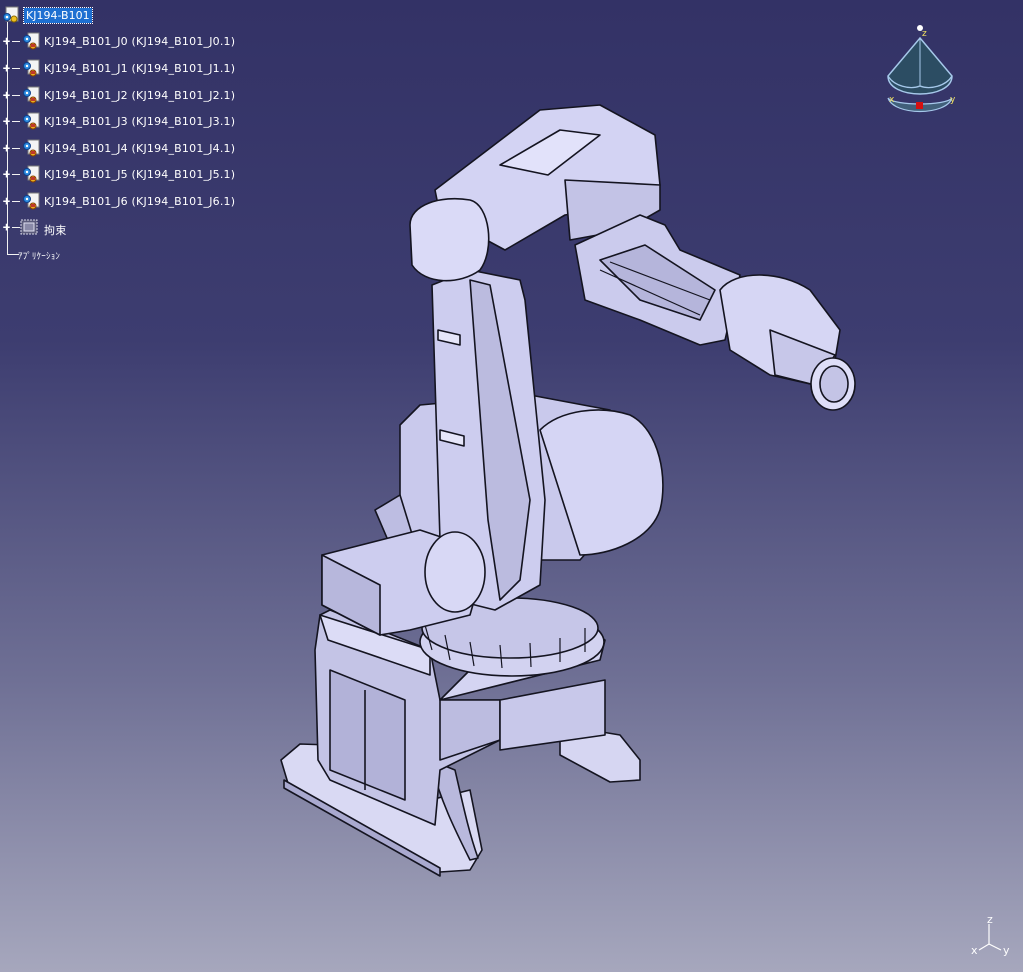 This screenshot has width=1023, height=972. I want to click on tree-item-label: KJ194_B101_J2 (KJ194_B101_J2.1), so click(139, 95).